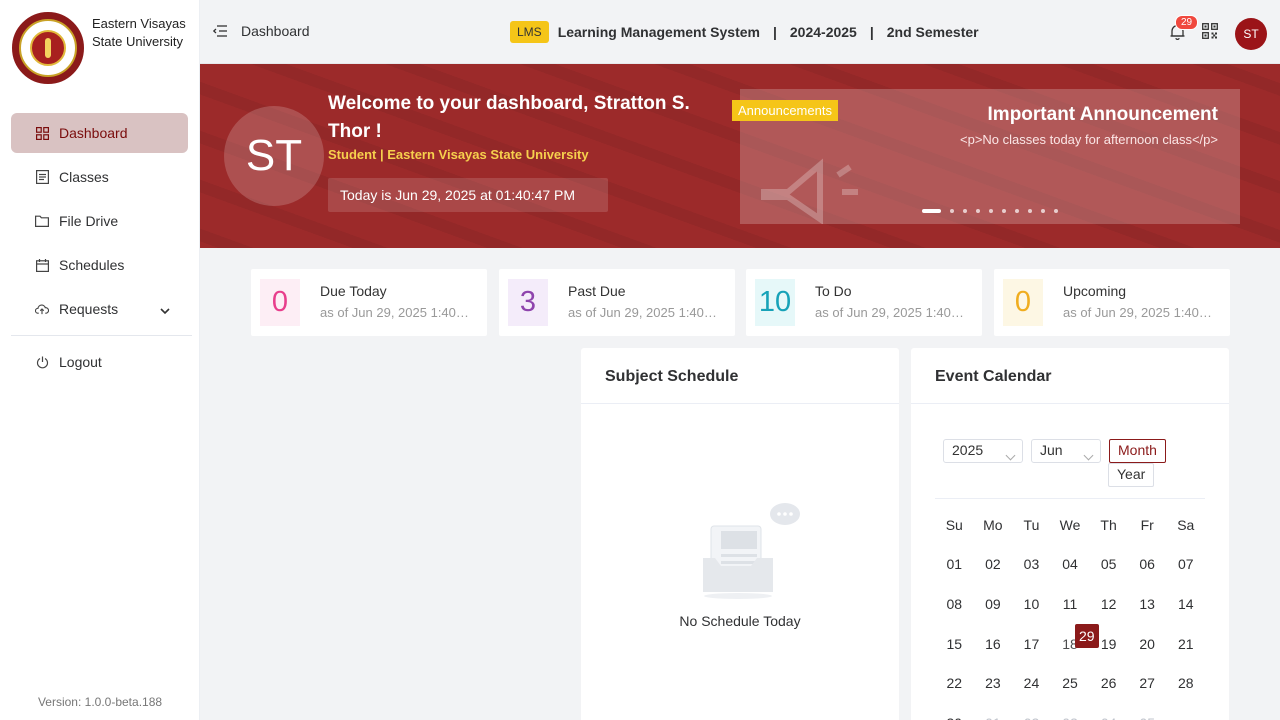  I want to click on calendar-day: 27, so click(1147, 683).